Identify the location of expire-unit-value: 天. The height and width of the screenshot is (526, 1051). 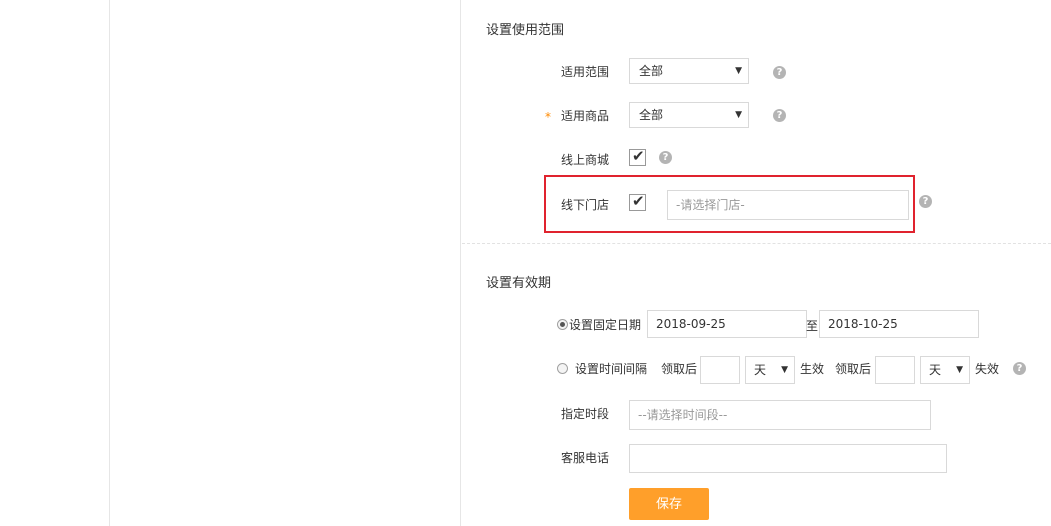
(935, 370).